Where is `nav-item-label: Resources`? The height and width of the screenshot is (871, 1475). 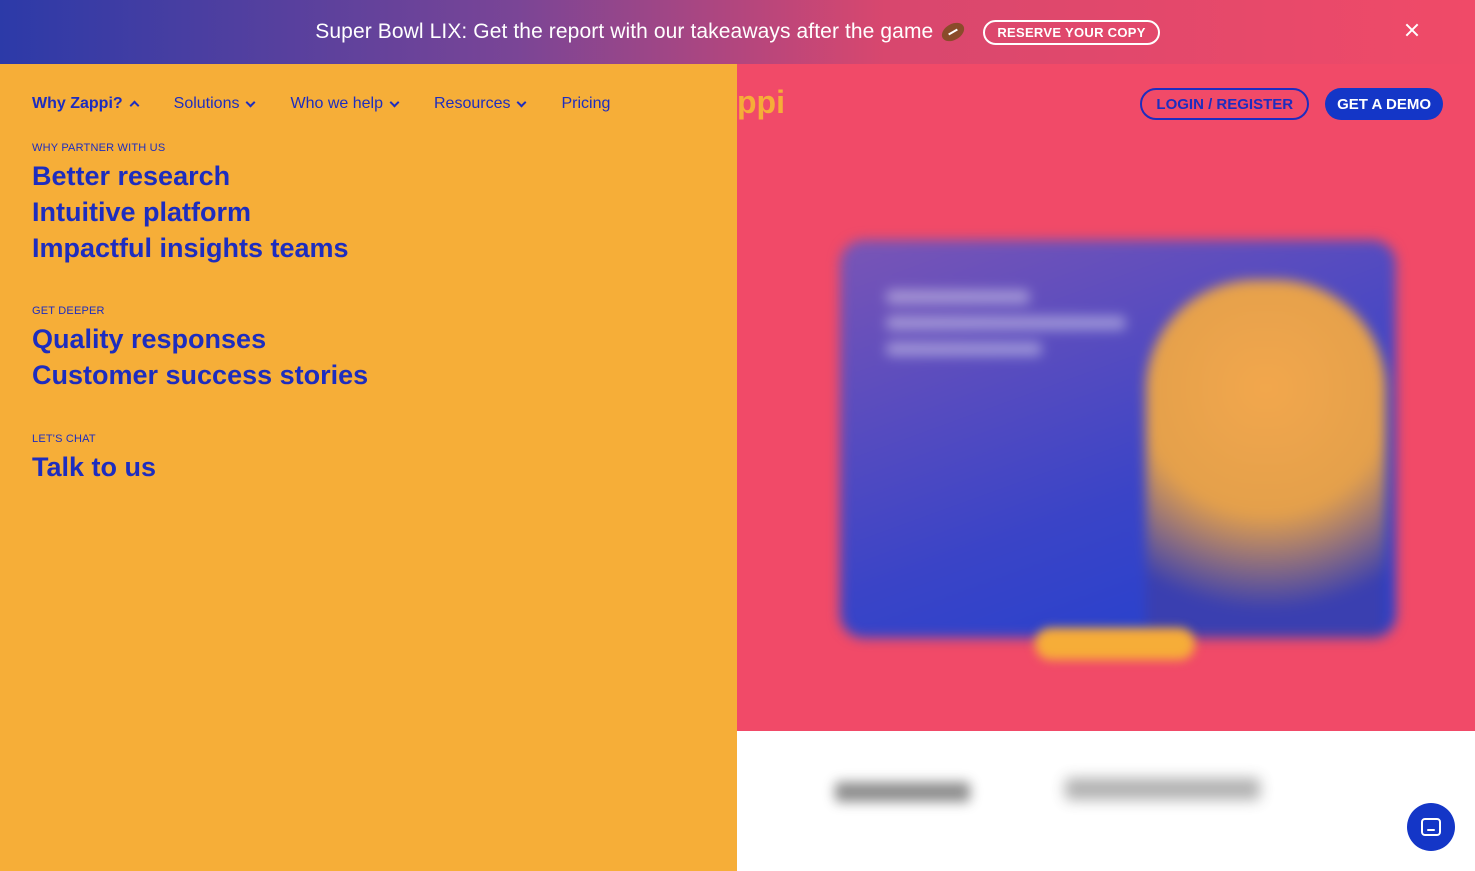
nav-item-label: Resources is located at coordinates (472, 103).